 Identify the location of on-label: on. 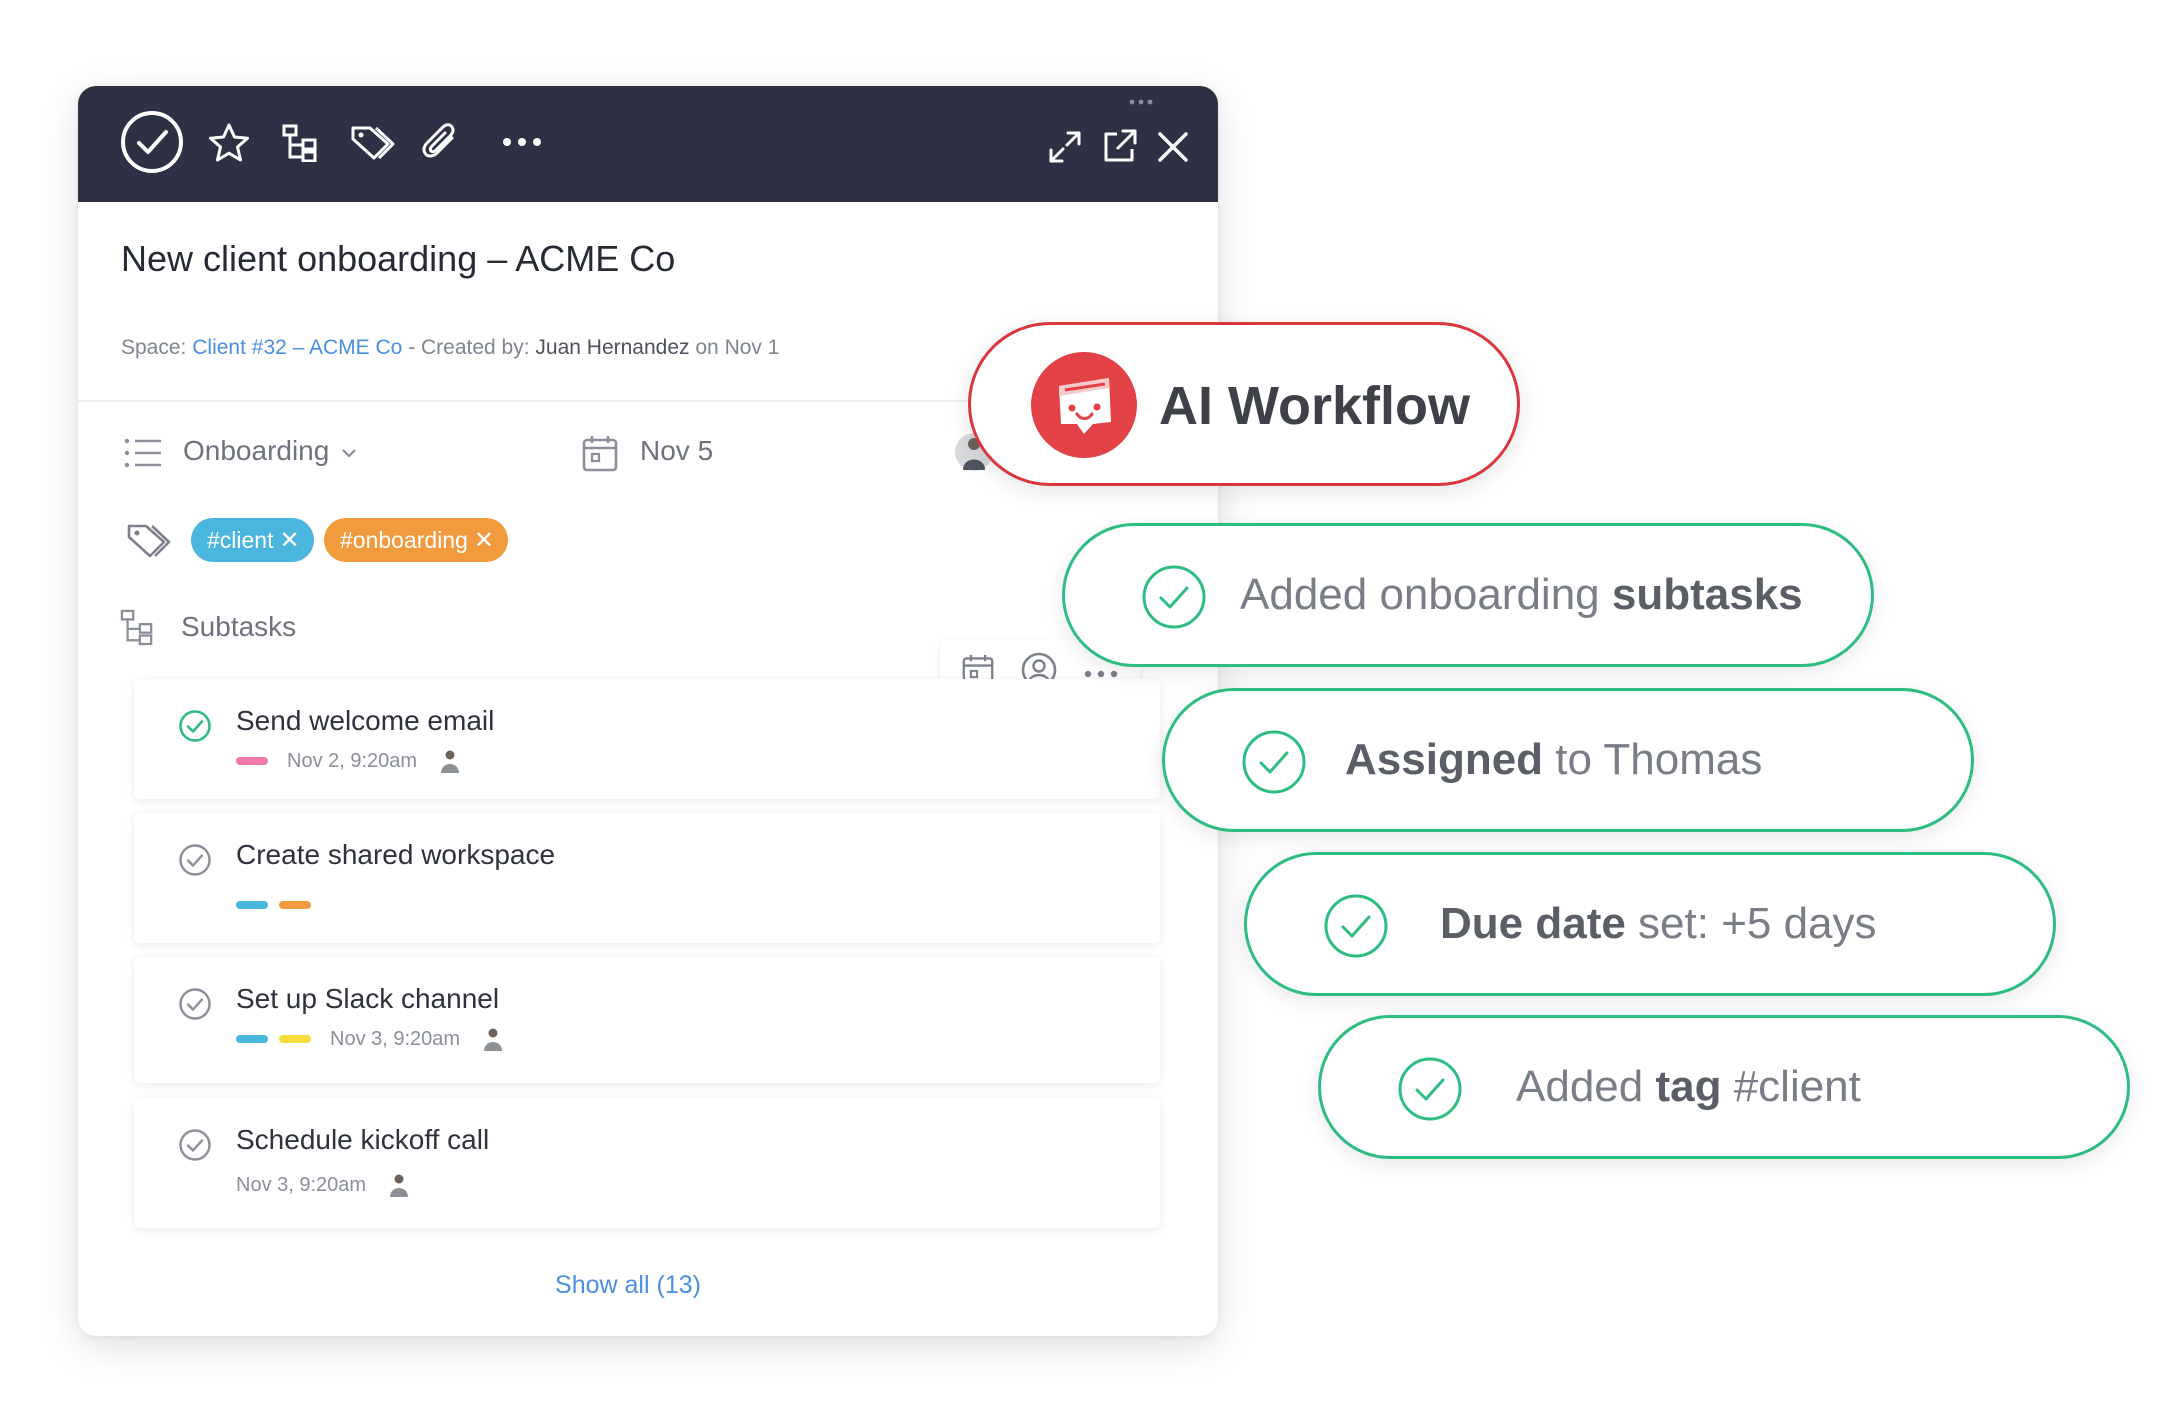
(707, 347).